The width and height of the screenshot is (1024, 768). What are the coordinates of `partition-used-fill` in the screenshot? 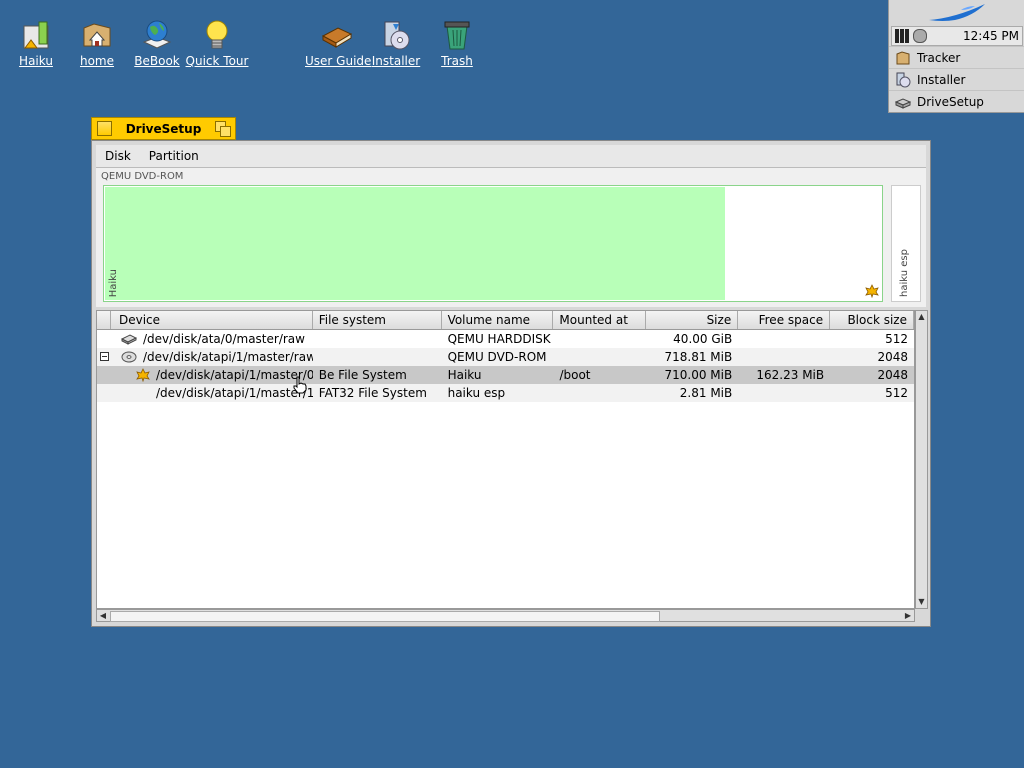 It's located at (415, 243).